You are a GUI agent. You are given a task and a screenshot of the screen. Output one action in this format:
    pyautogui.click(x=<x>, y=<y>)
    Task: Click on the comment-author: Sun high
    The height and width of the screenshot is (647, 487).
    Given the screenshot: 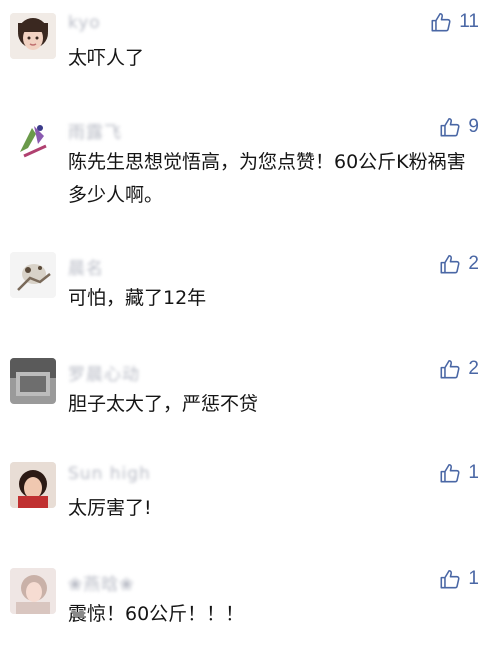 What is the action you would take?
    pyautogui.click(x=109, y=474)
    